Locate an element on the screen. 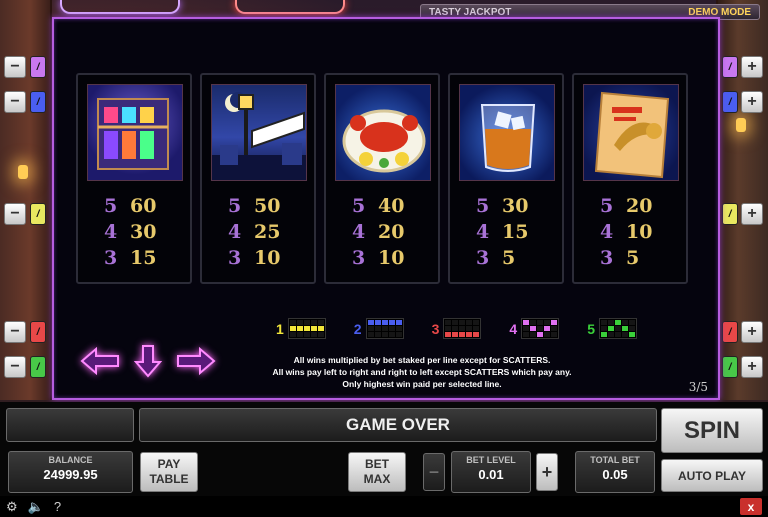 The height and width of the screenshot is (517, 768). line-tab-right-5: / is located at coordinates (730, 367).